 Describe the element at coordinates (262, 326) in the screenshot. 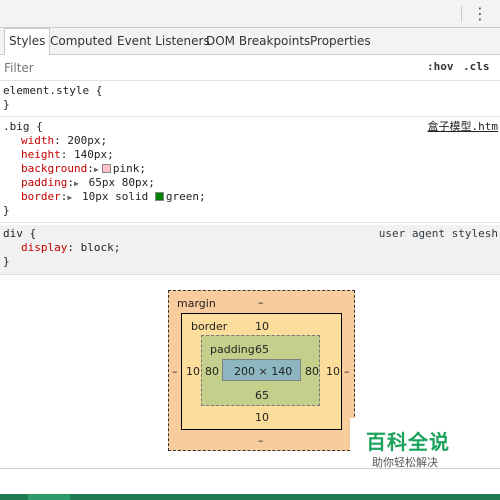

I see `border-top-value: 10` at that location.